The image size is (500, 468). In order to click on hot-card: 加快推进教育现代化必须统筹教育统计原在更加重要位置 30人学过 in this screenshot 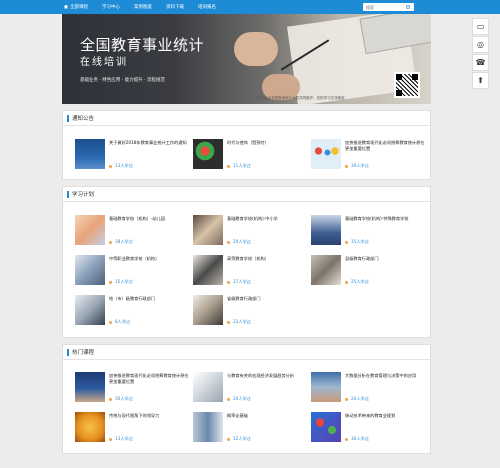, I will do `click(132, 388)`.